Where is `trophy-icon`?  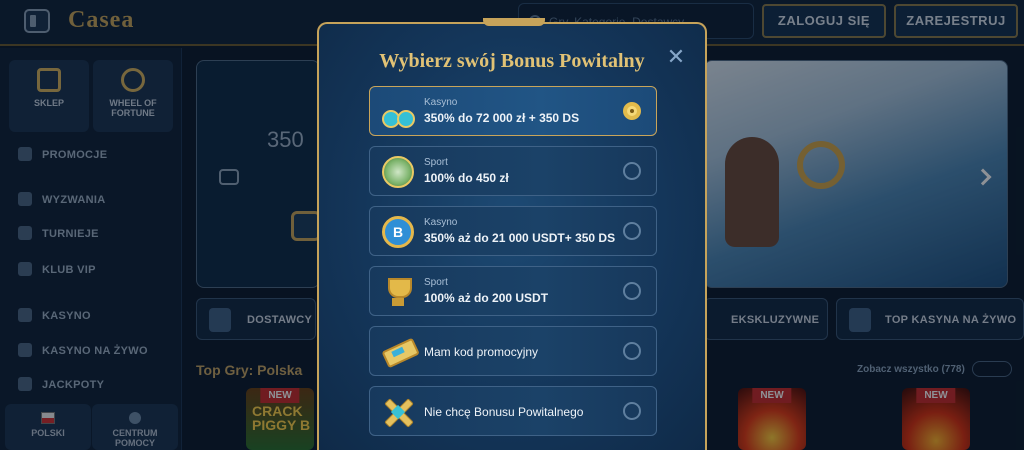
trophy-icon is located at coordinates (398, 292).